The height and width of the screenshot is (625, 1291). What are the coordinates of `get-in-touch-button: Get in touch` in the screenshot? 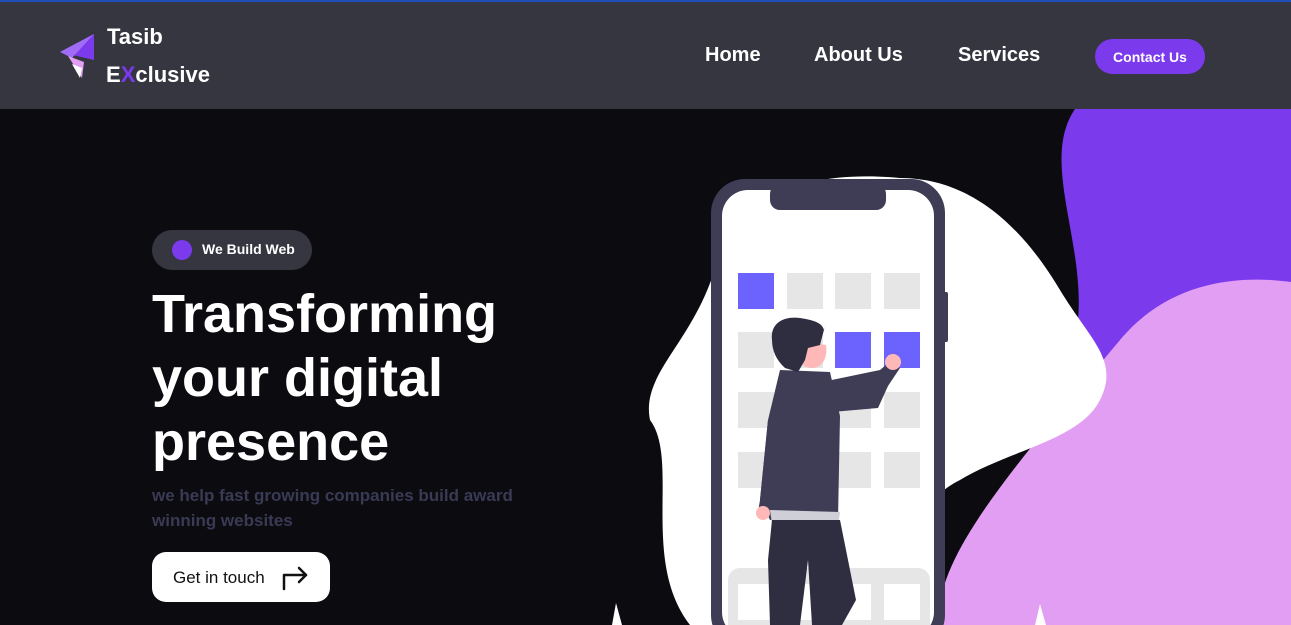 It's located at (241, 577).